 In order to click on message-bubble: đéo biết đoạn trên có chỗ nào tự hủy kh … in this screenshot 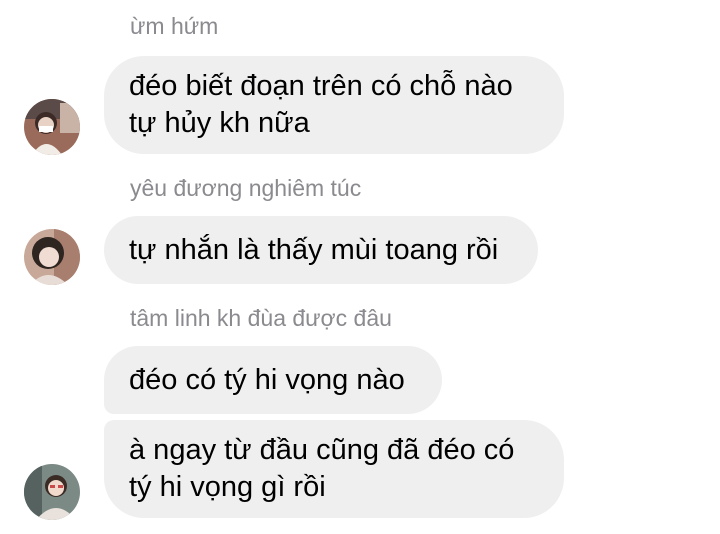, I will do `click(334, 105)`.